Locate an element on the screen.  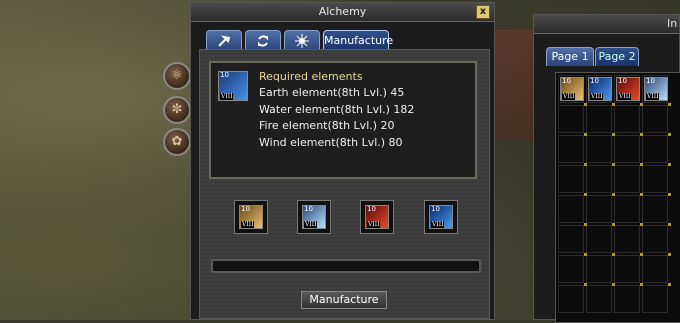
tab-manufacture: Manufacture is located at coordinates (358, 40).